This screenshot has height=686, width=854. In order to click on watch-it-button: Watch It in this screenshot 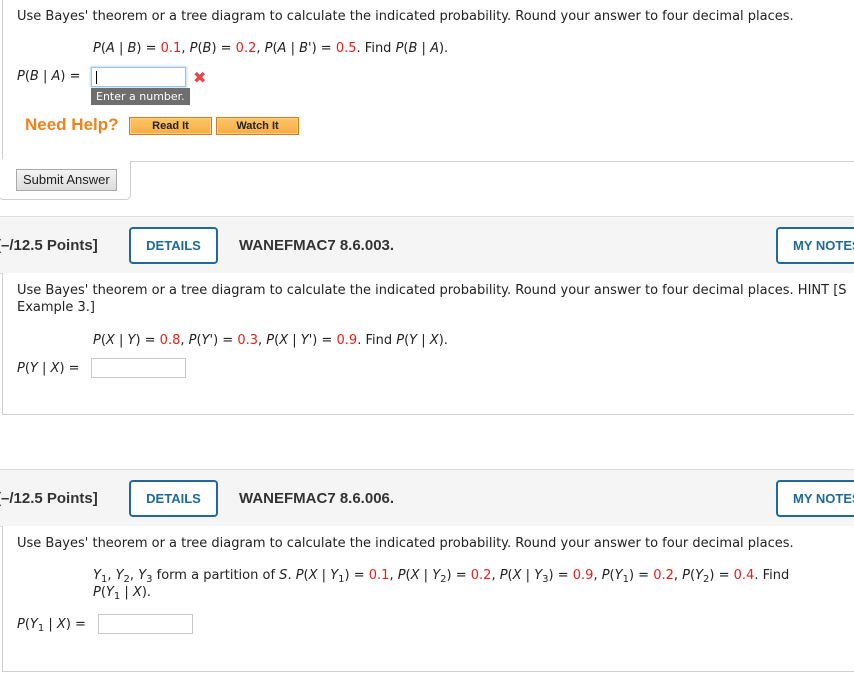, I will do `click(257, 126)`.